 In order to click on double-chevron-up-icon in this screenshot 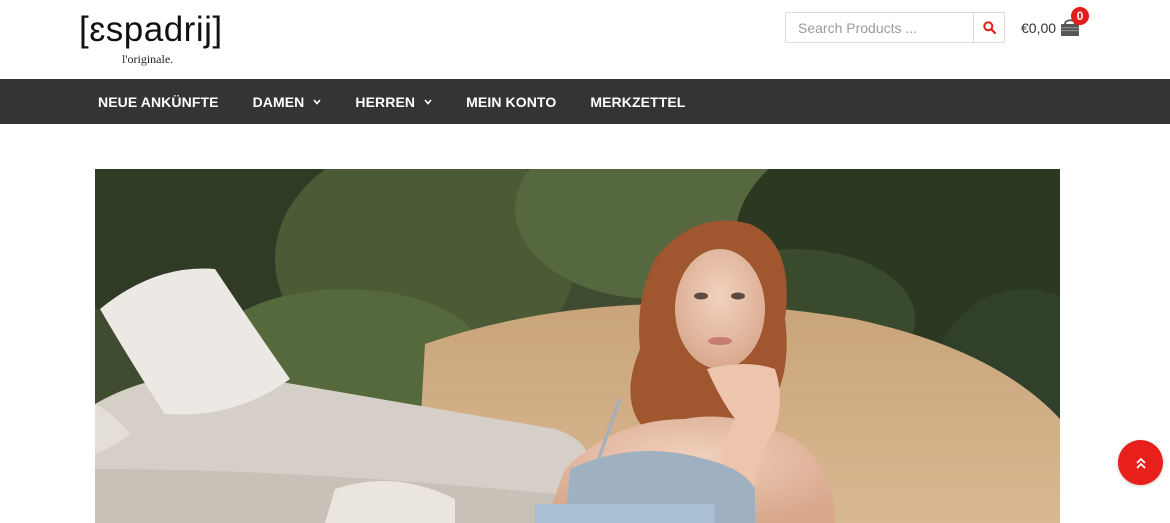, I will do `click(1140, 463)`.